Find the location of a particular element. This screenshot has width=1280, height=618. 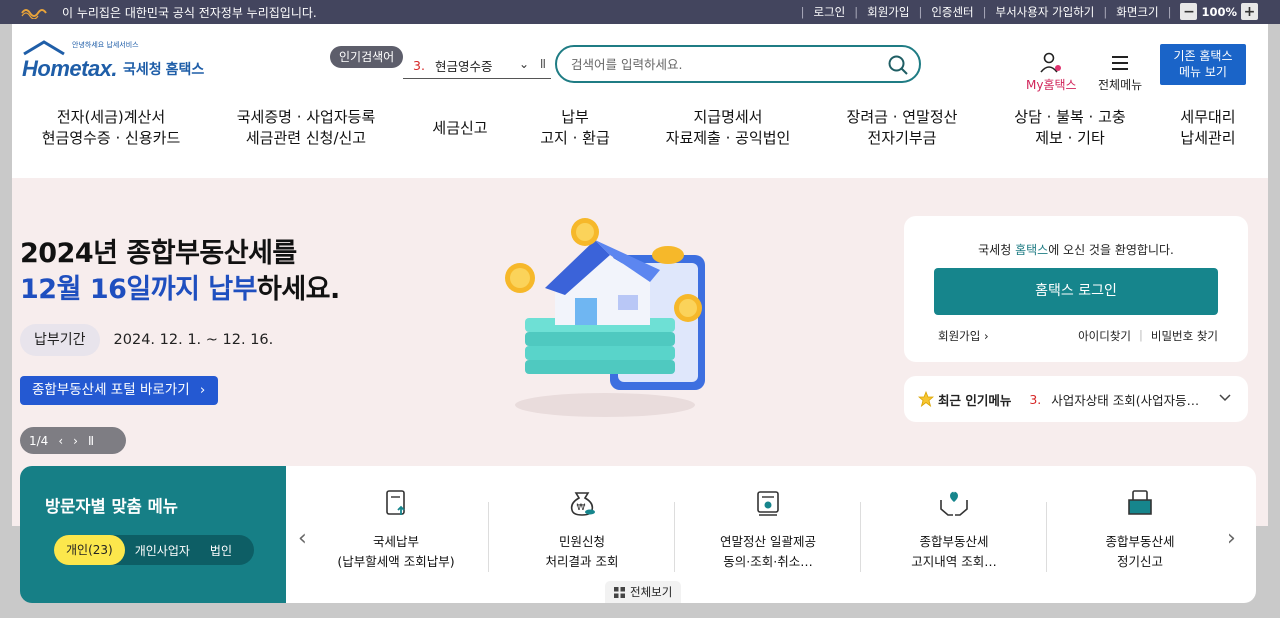

hamburger-icon is located at coordinates (1120, 63).